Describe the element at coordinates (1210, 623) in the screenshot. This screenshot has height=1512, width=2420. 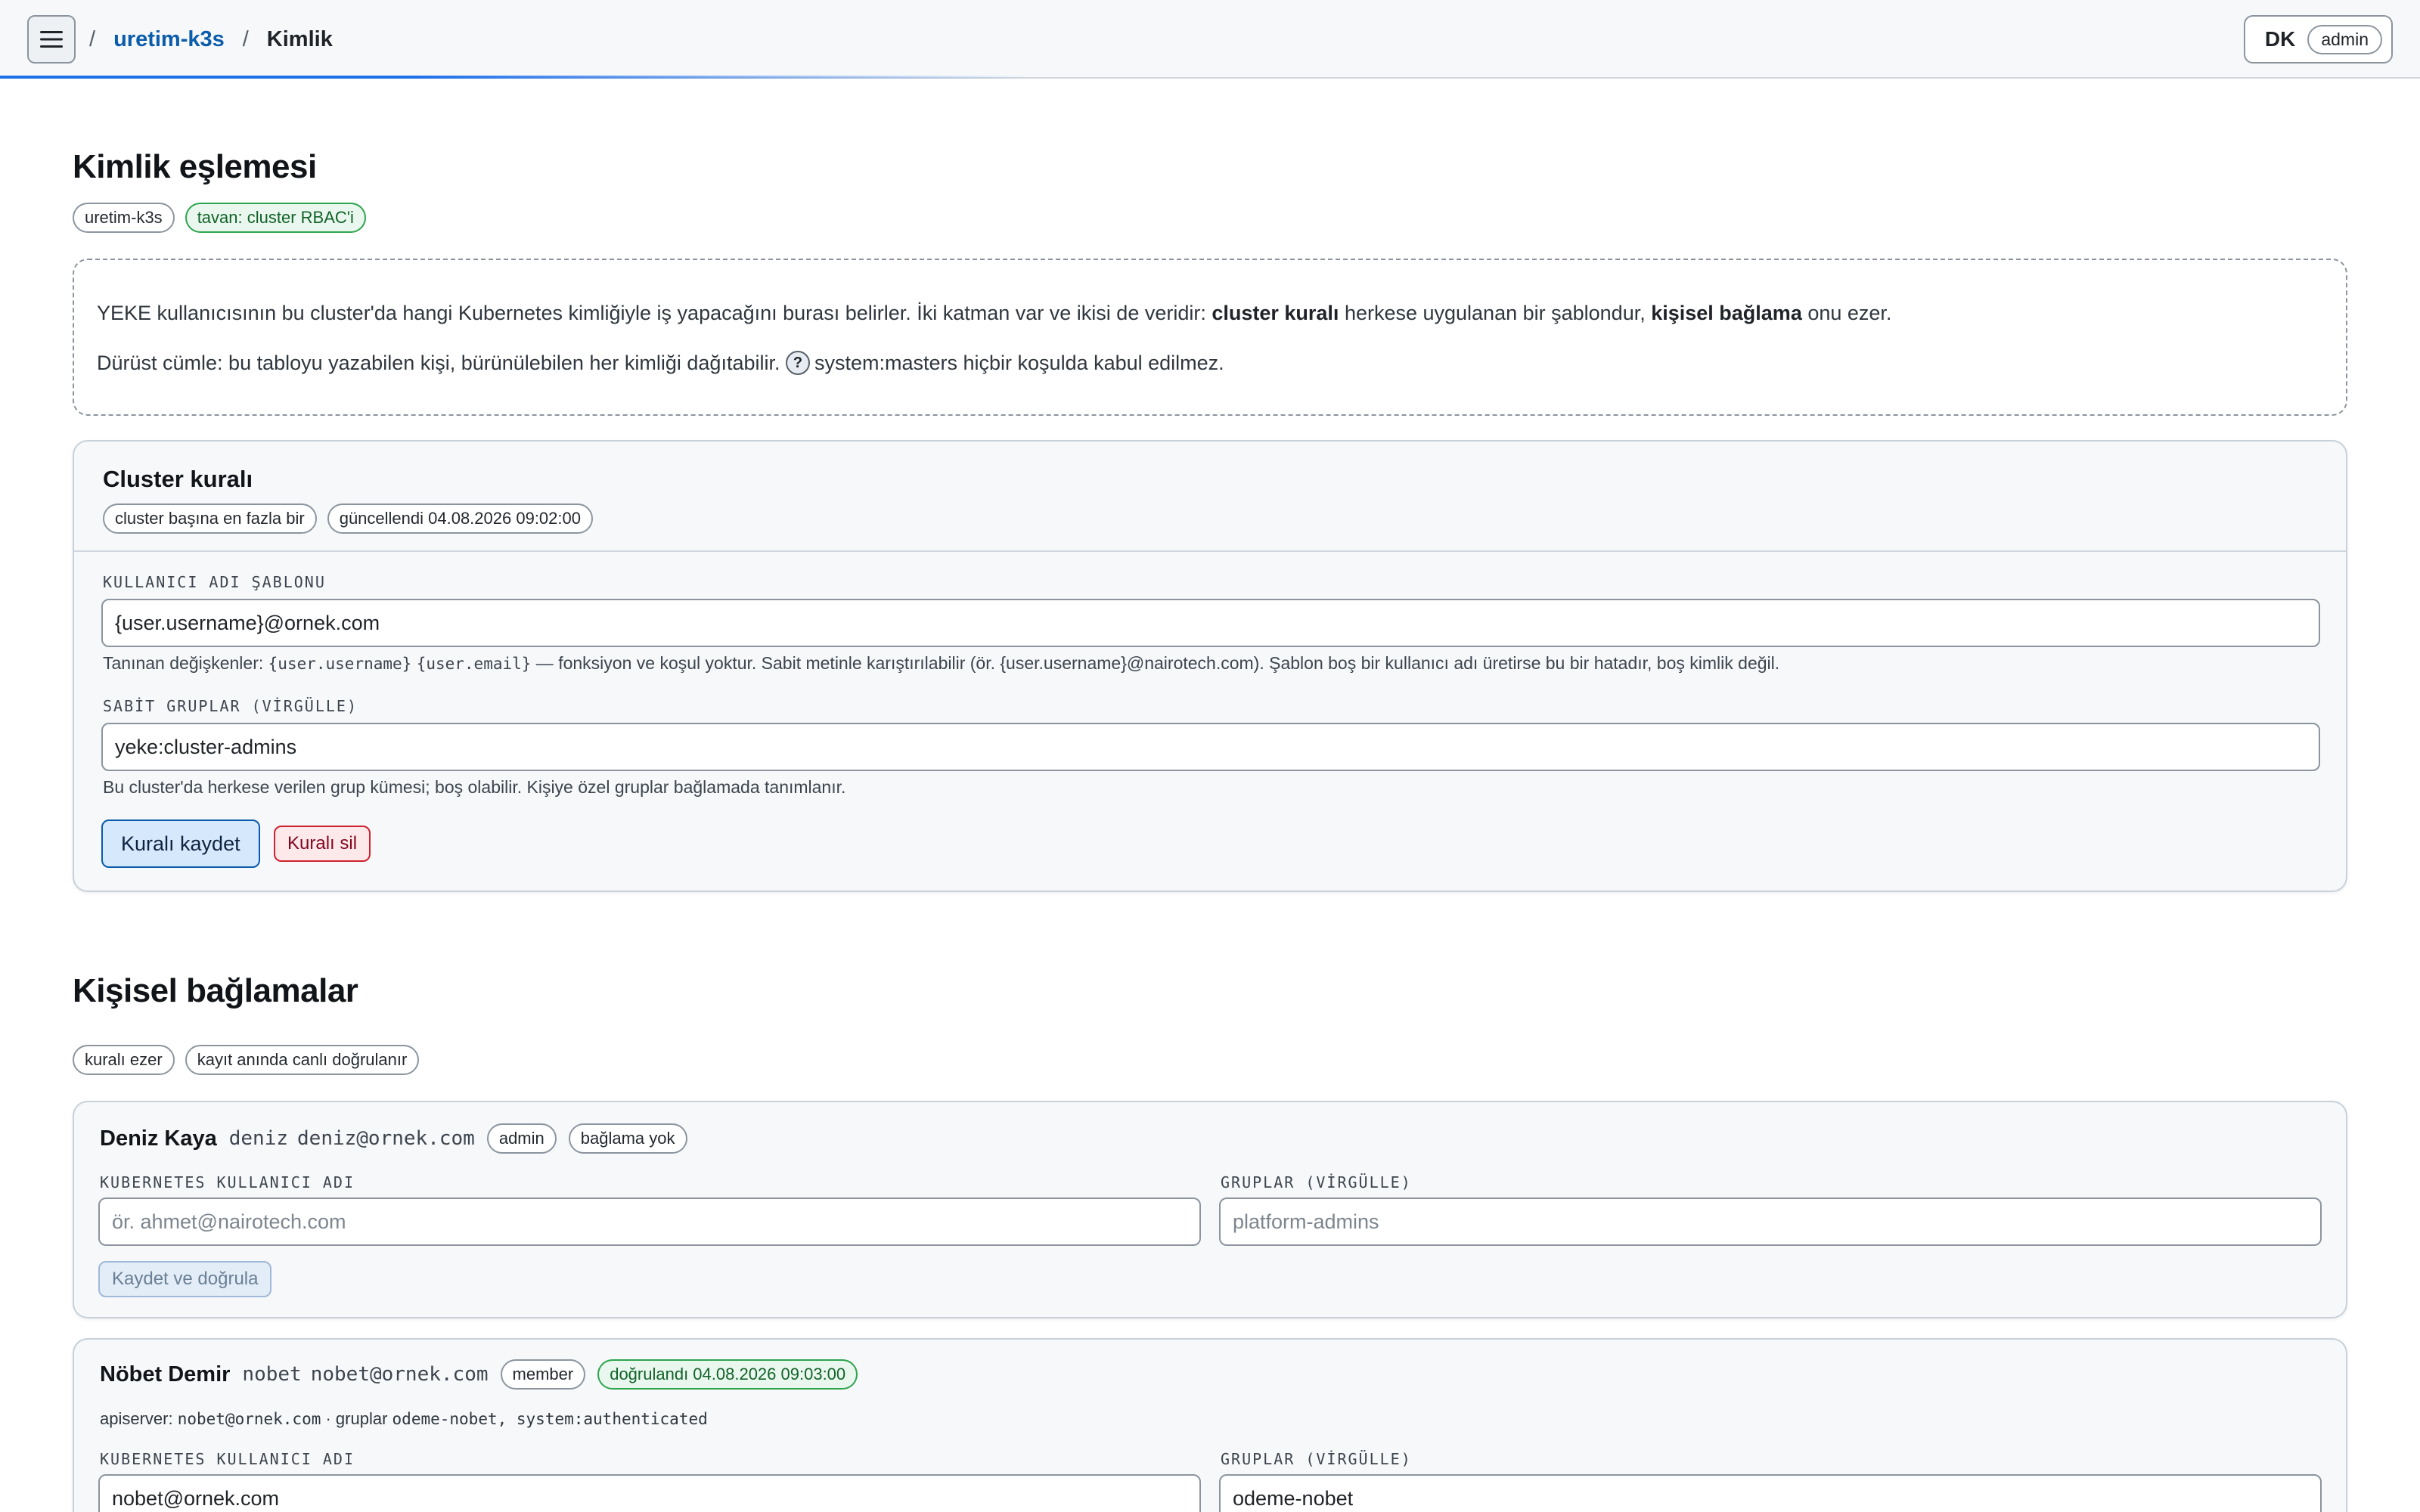
I see `username-template-input` at that location.